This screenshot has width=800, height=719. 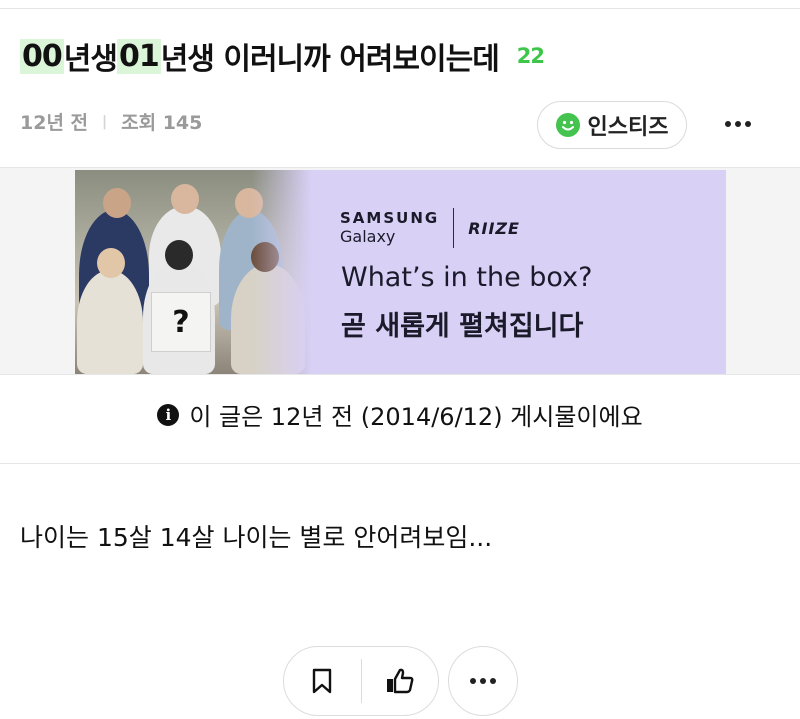 I want to click on more-actions-button, so click(x=483, y=681).